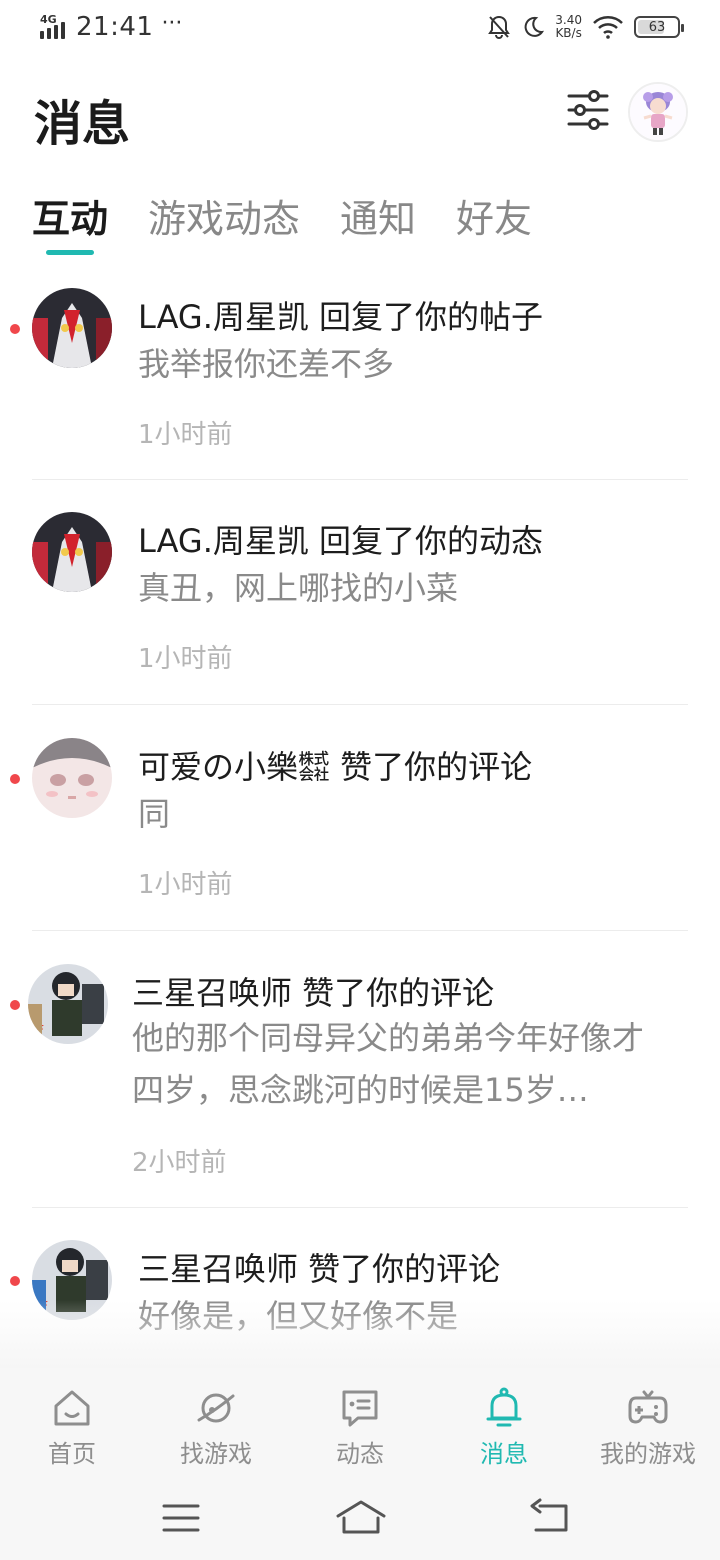 The height and width of the screenshot is (1560, 720). I want to click on home-nav-icon, so click(361, 1518).